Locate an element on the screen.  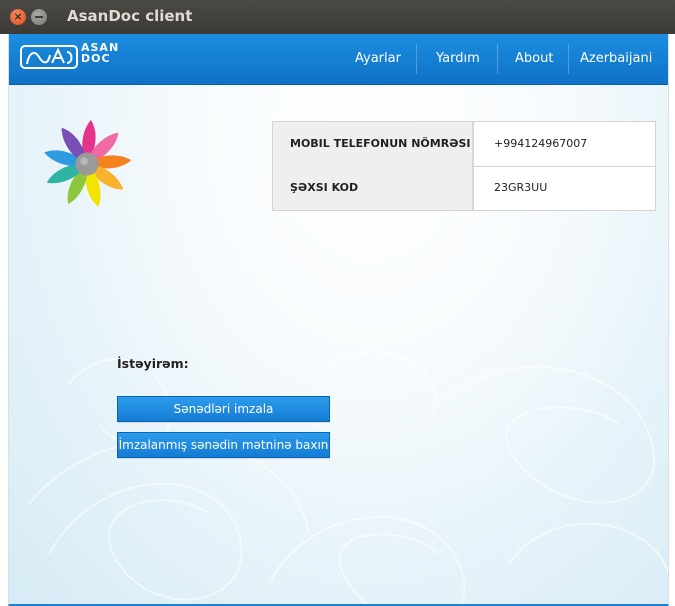
window-minimize-button is located at coordinates (39, 17).